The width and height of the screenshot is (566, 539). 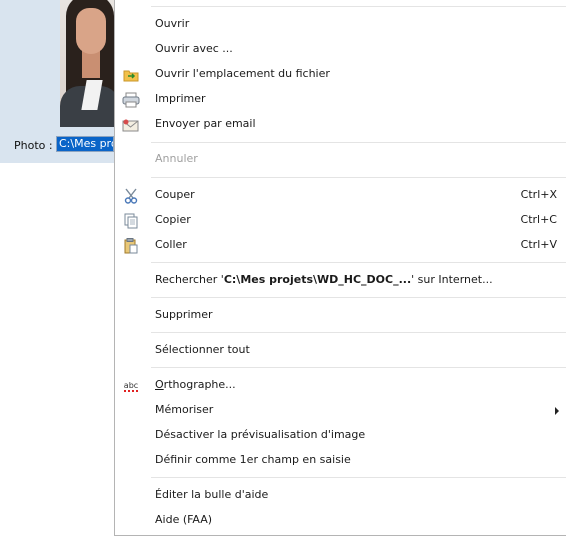 What do you see at coordinates (340, 195) in the screenshot?
I see `menu-item-cut: Couper Ctrl+X` at bounding box center [340, 195].